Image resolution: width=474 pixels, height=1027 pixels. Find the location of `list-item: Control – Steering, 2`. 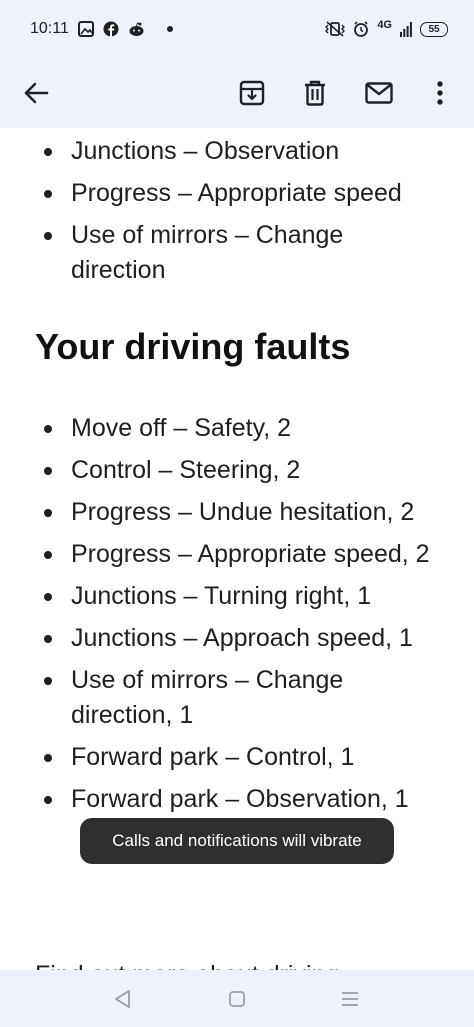

list-item: Control – Steering, 2 is located at coordinates (237, 470).